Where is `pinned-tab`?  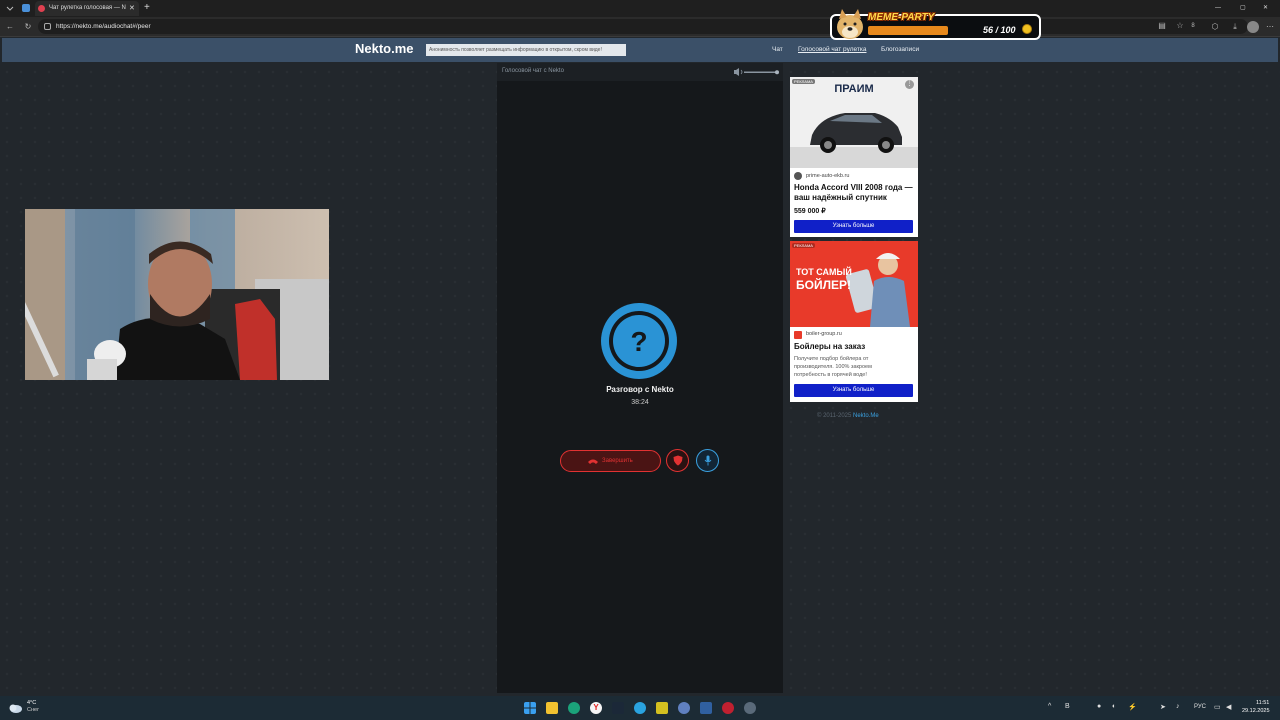
pinned-tab is located at coordinates (27, 8).